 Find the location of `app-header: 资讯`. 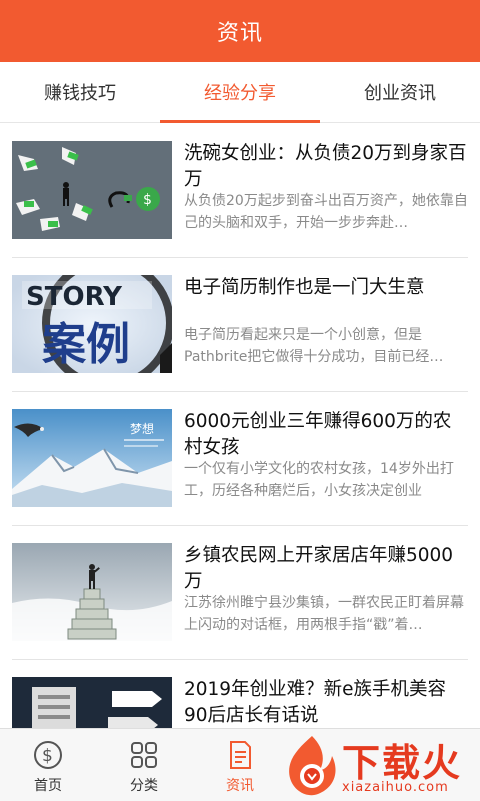

app-header: 资讯 is located at coordinates (240, 31).